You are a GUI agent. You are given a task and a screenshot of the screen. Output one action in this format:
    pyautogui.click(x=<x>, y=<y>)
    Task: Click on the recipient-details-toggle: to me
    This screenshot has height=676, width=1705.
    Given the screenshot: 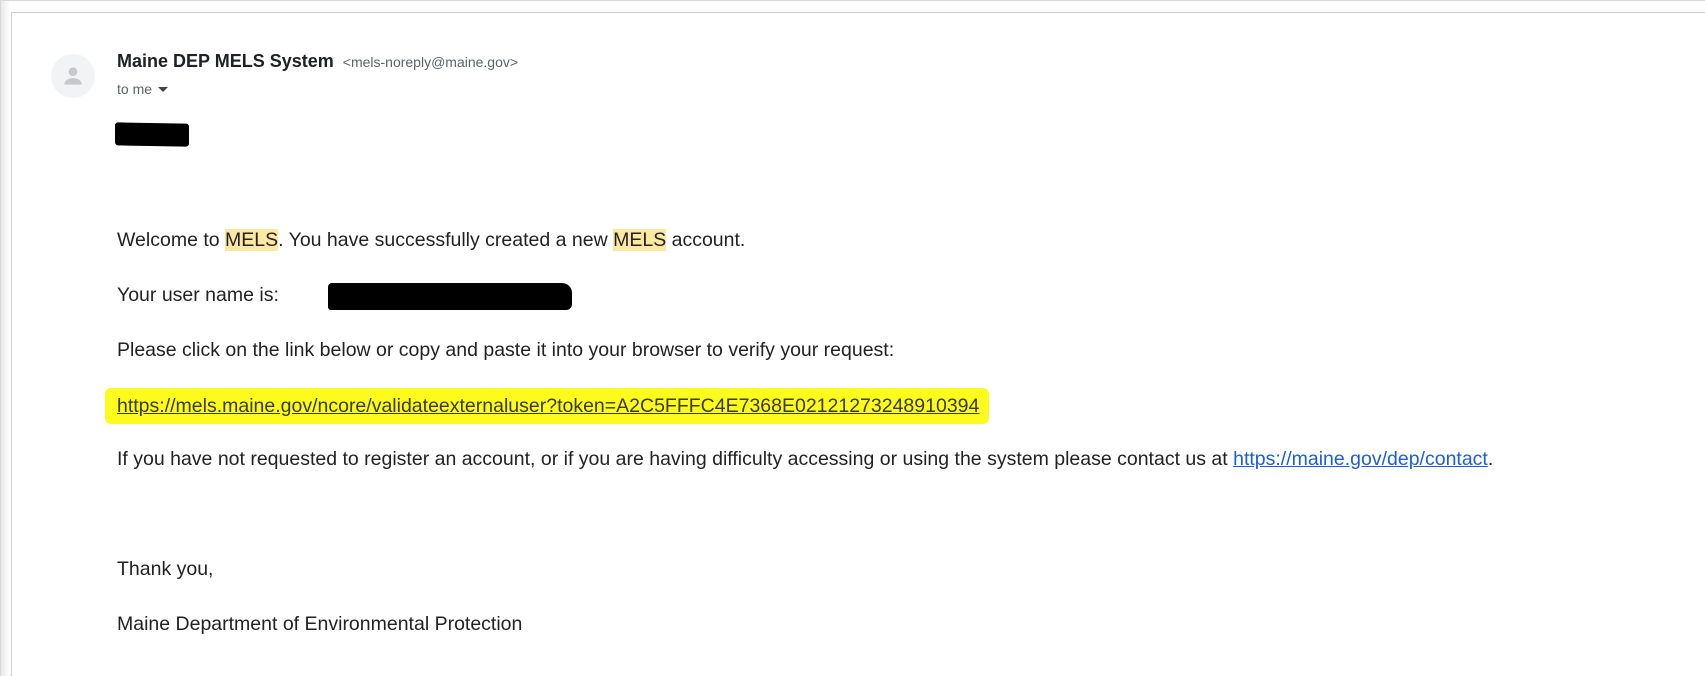 What is the action you would take?
    pyautogui.click(x=143, y=89)
    